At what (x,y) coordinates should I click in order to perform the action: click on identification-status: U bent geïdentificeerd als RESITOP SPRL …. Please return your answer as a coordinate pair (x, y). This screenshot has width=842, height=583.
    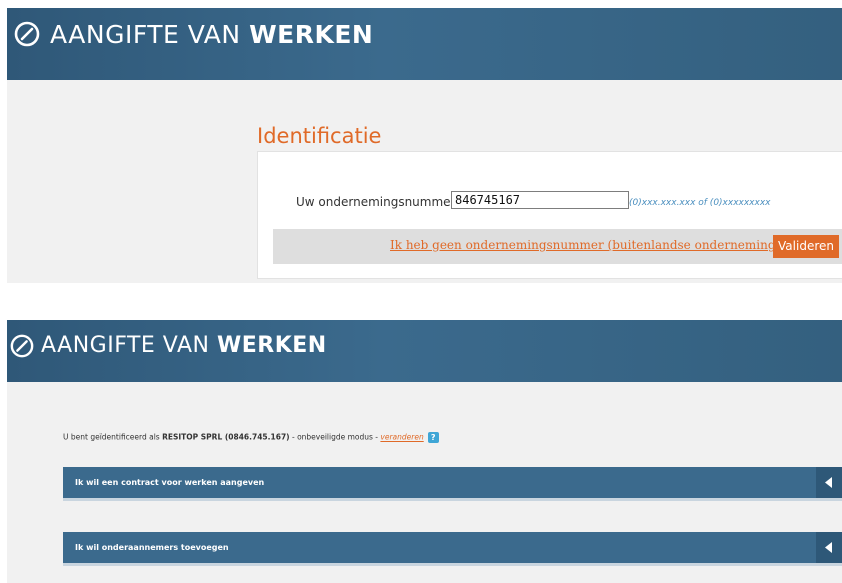
    Looking at the image, I should click on (251, 437).